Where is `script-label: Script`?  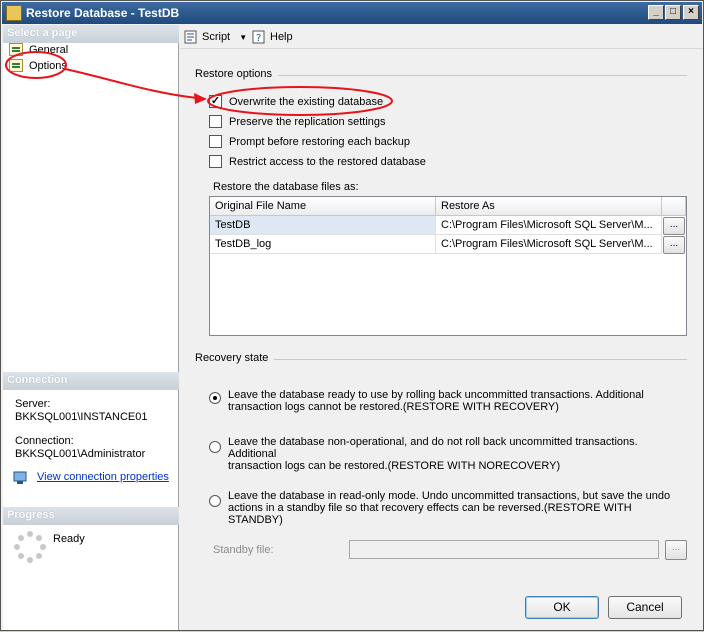 script-label: Script is located at coordinates (216, 37).